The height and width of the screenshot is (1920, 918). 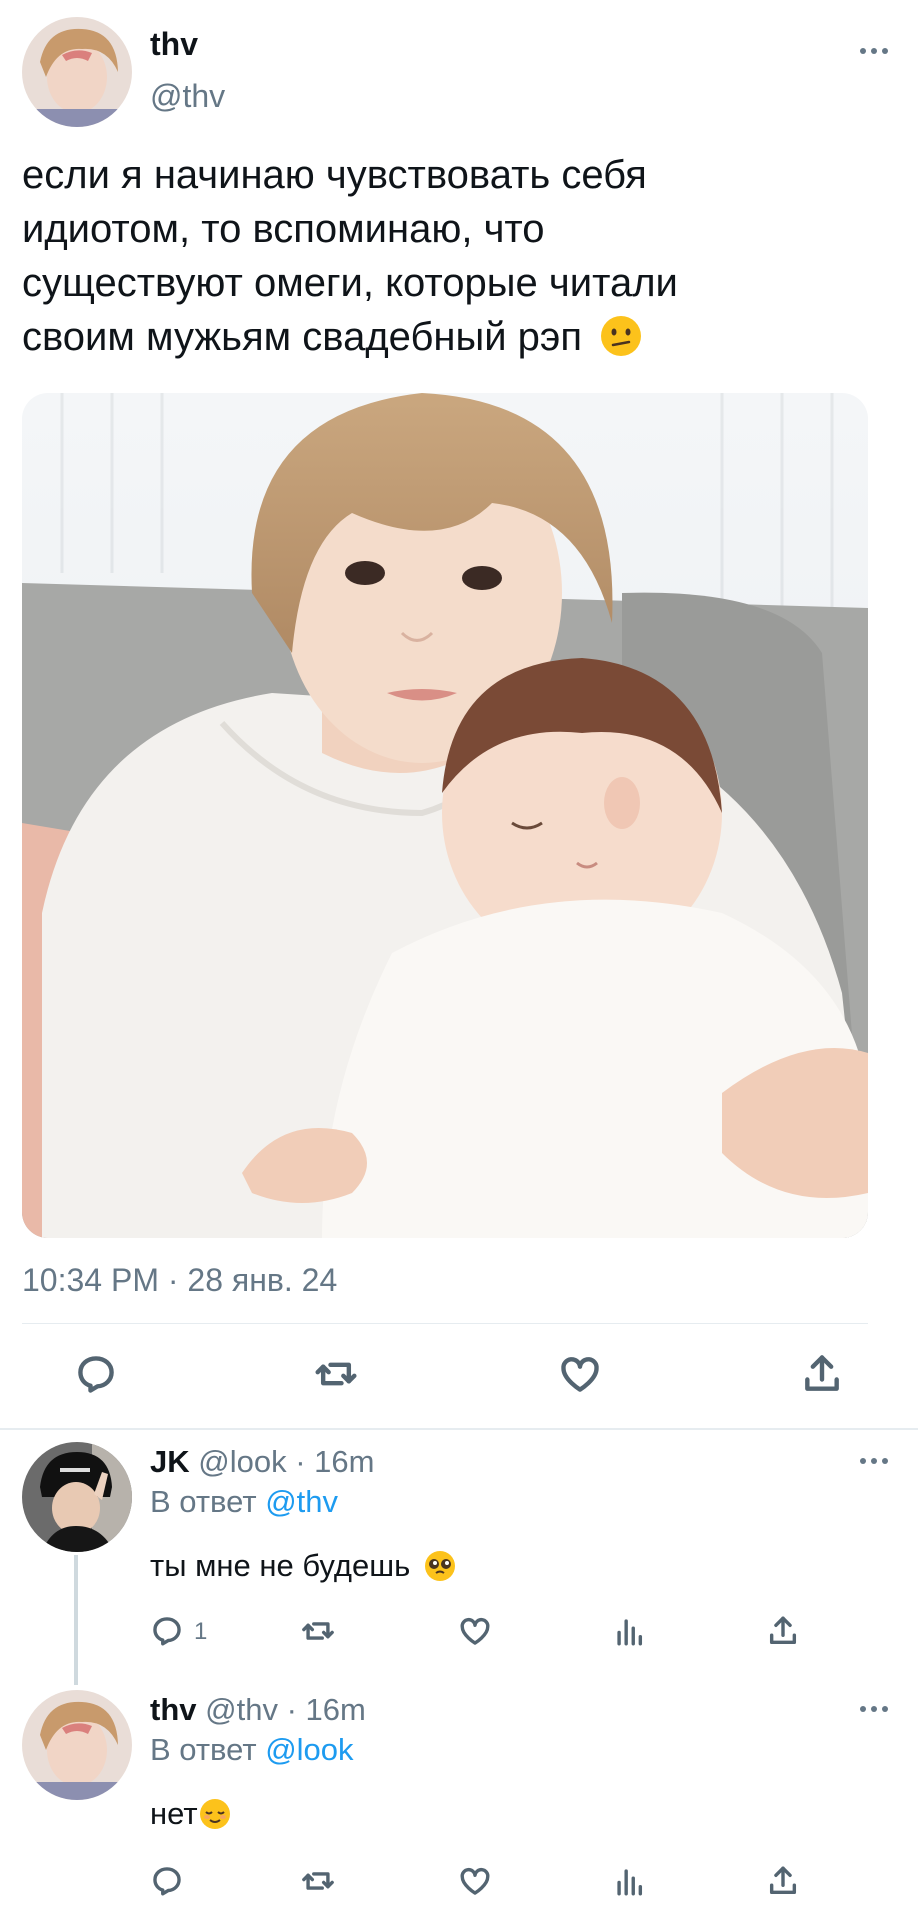 I want to click on tweet-timestamp: 10:34 PM · 28 янв. 24, so click(x=179, y=1280).